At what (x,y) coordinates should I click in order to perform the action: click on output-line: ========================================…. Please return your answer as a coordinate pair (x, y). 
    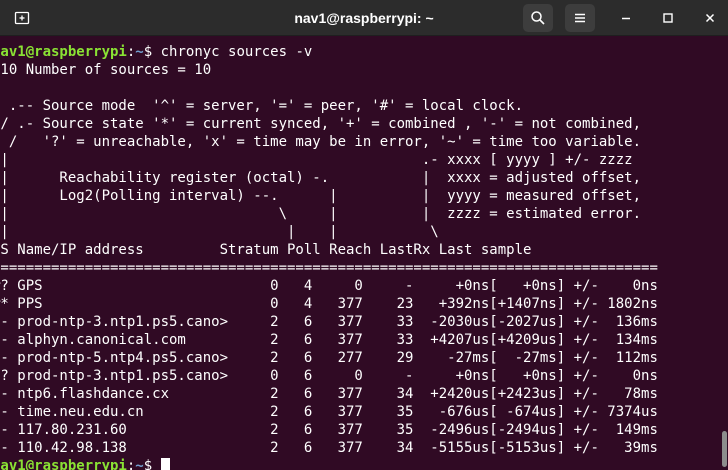
    Looking at the image, I should click on (329, 268).